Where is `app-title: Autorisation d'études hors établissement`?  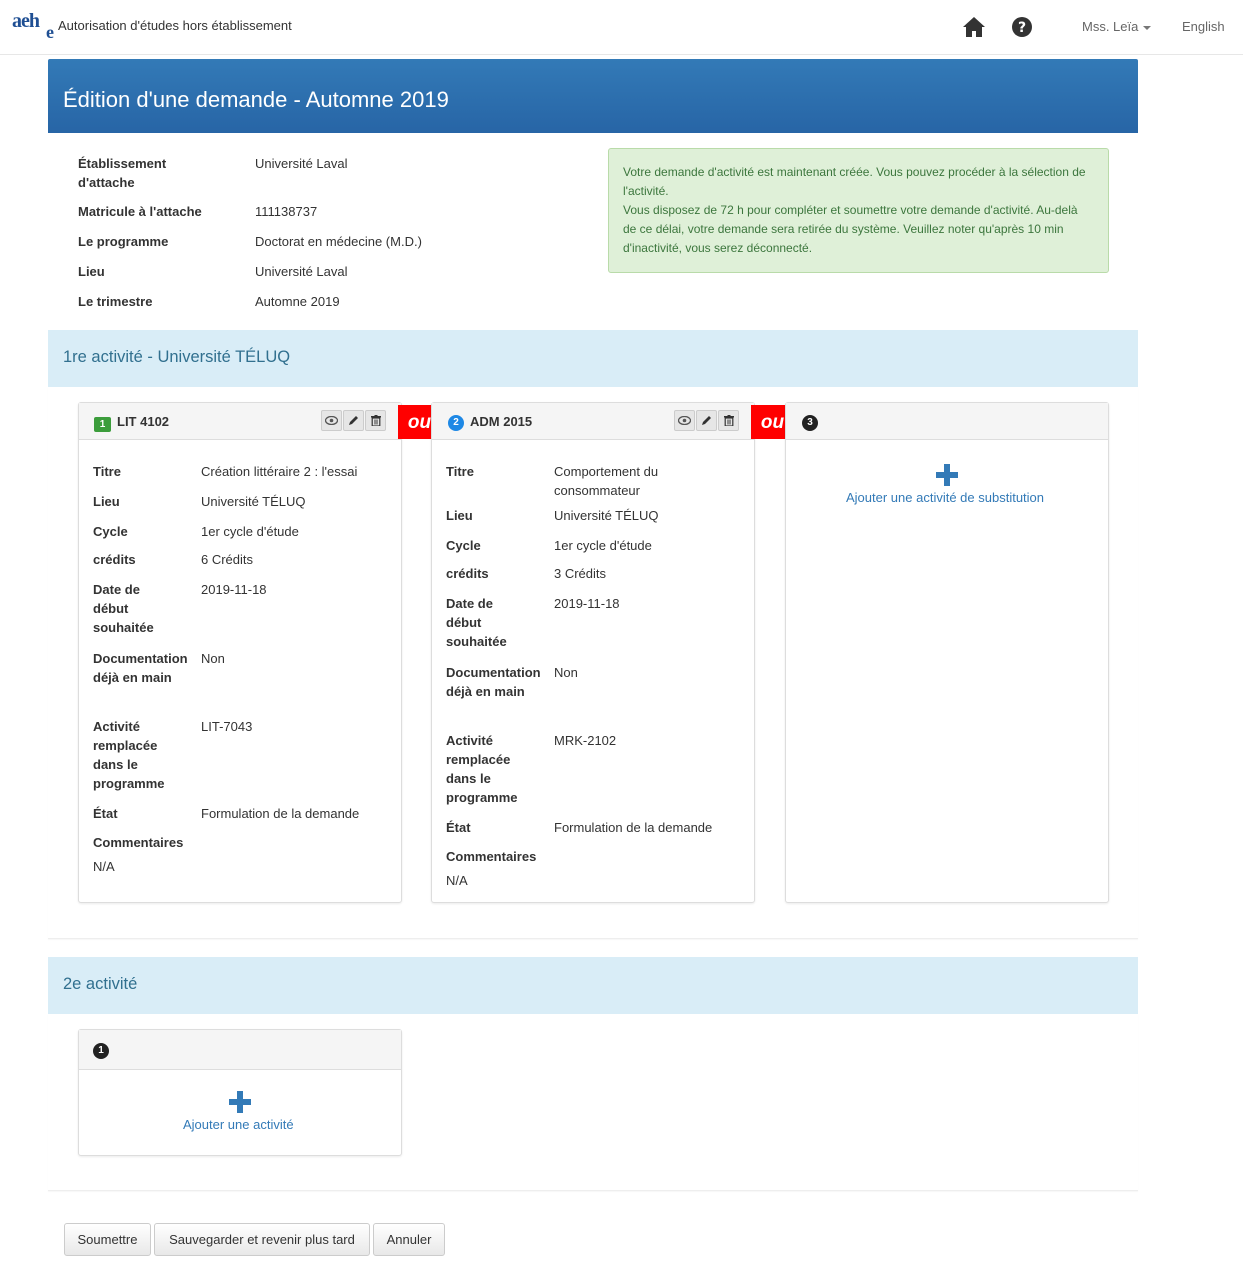
app-title: Autorisation d'études hors établissement is located at coordinates (175, 25).